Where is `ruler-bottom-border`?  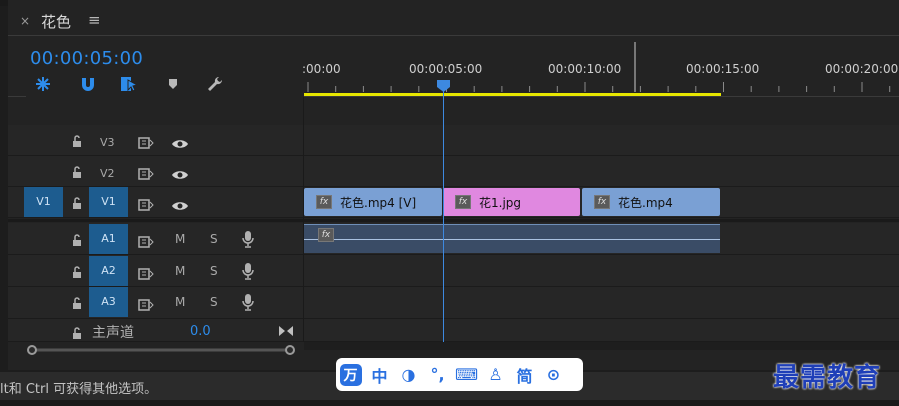
ruler-bottom-border is located at coordinates (601, 96).